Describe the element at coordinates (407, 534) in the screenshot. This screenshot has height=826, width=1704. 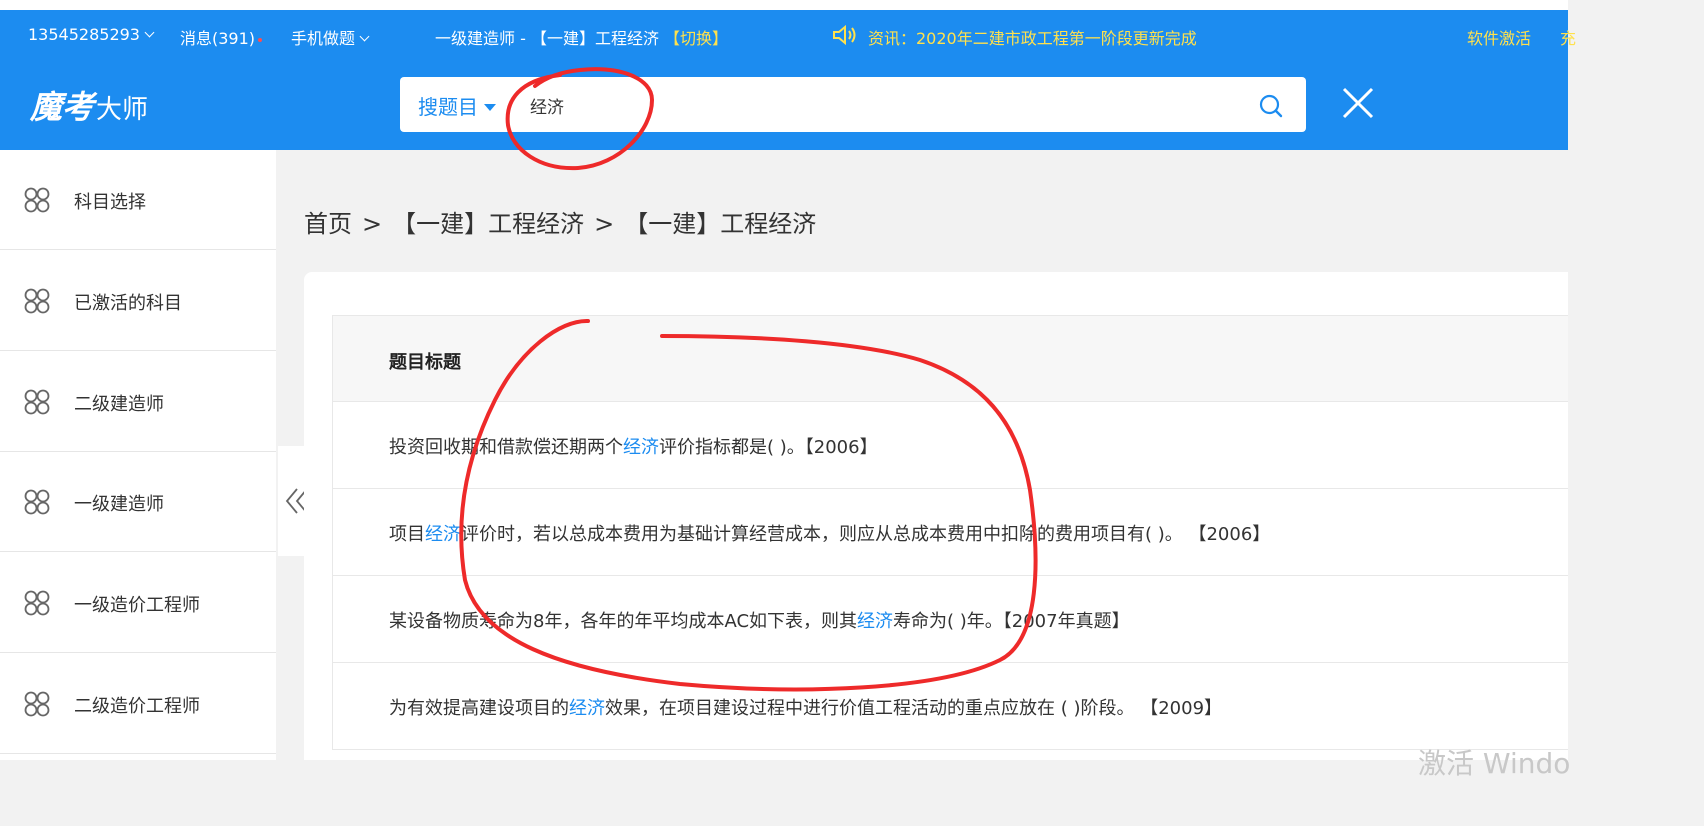
I see `question-text: 项目` at that location.